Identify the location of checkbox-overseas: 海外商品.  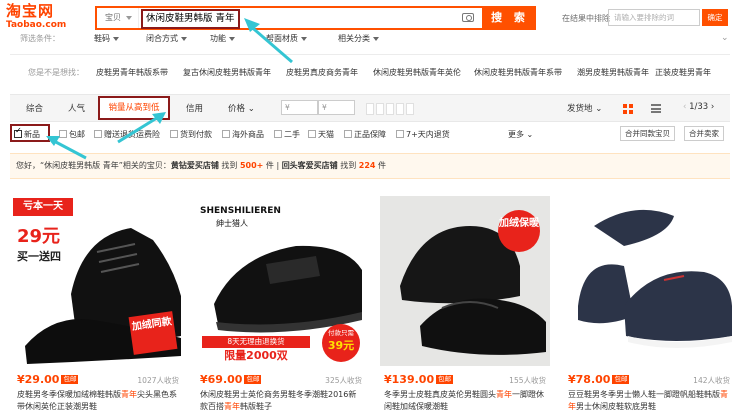
(243, 134).